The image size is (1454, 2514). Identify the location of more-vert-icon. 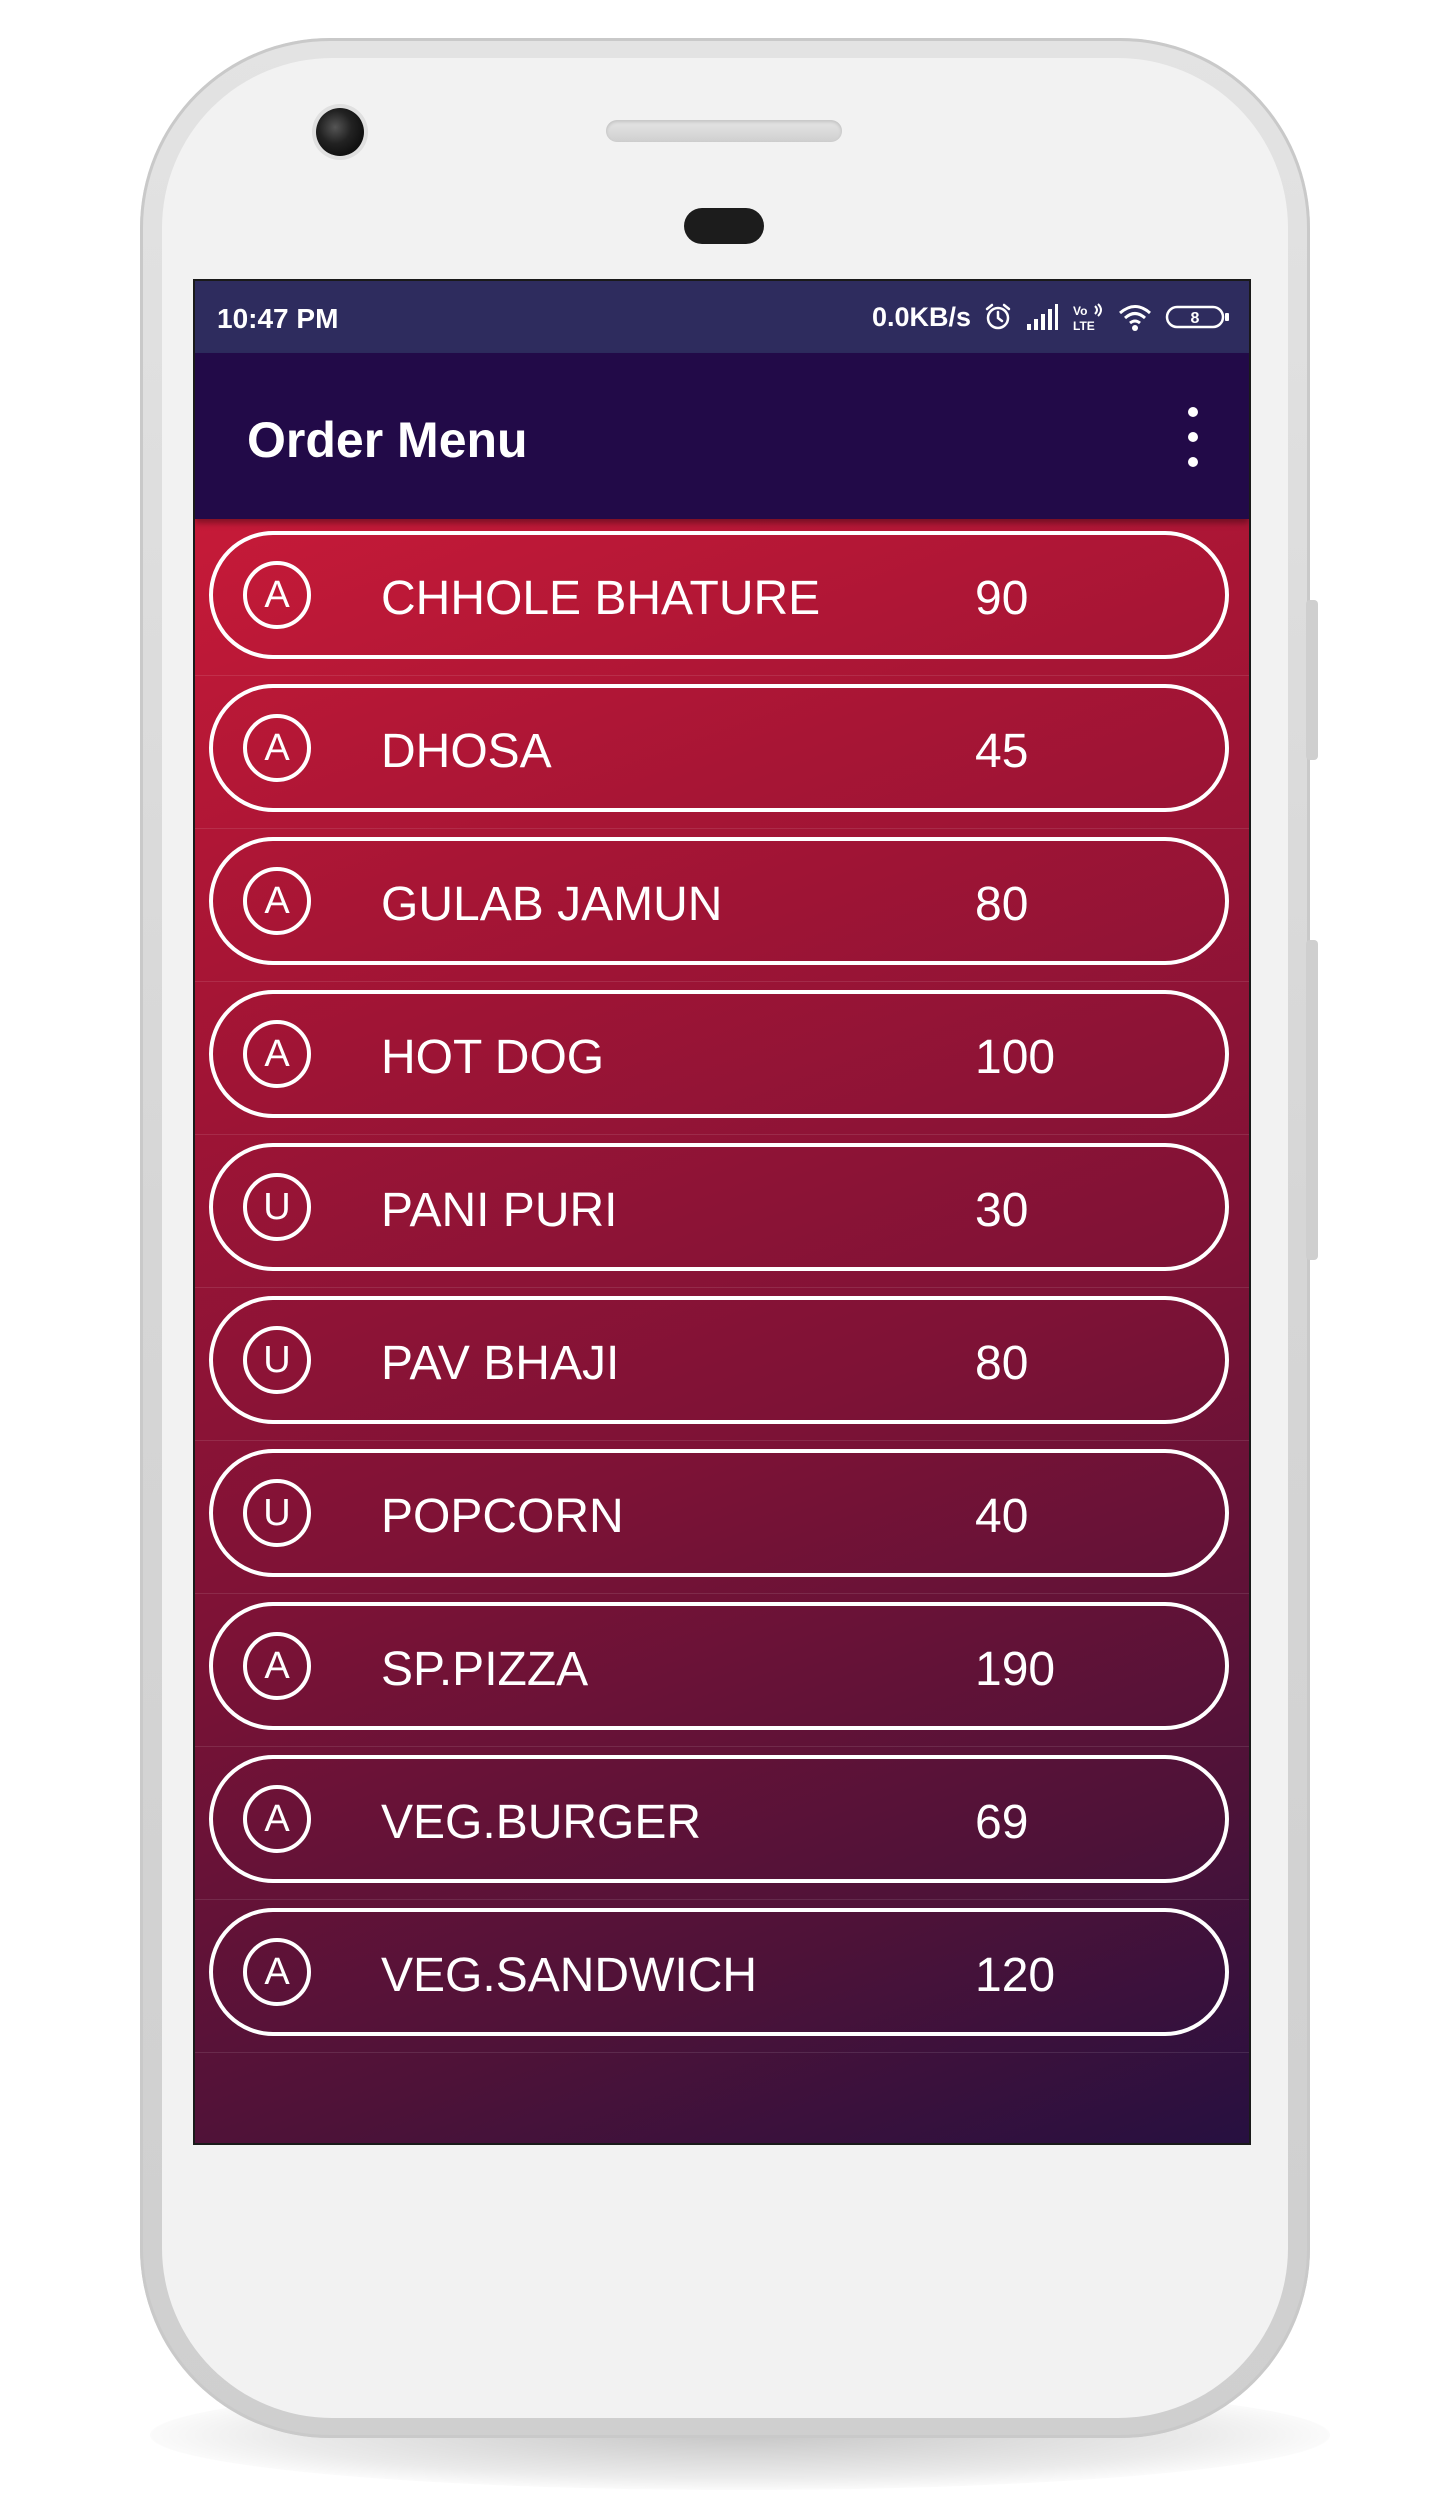
(1193, 437).